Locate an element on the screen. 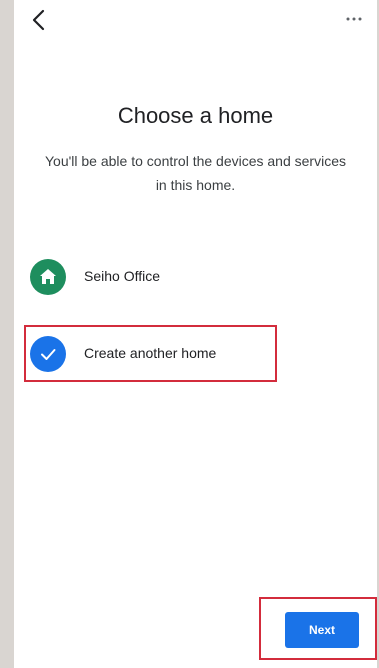 Image resolution: width=379 pixels, height=668 pixels. more-options-button is located at coordinates (354, 19).